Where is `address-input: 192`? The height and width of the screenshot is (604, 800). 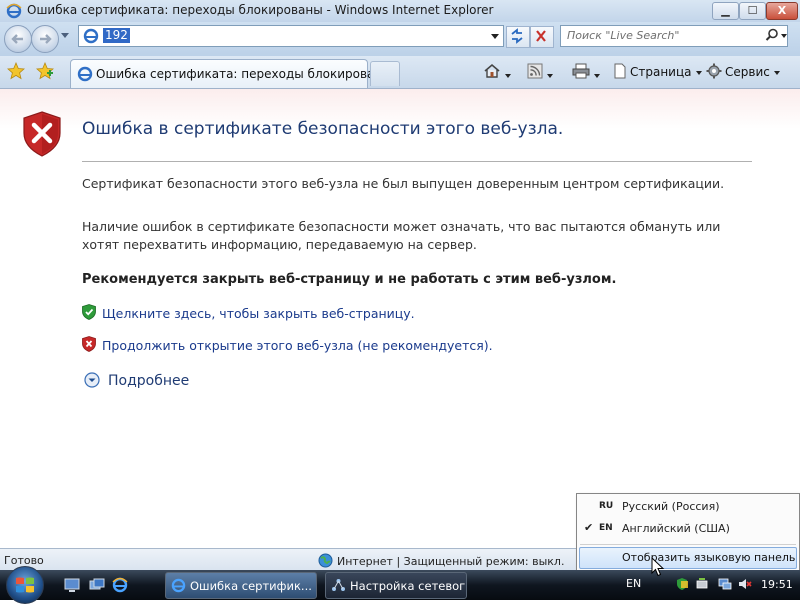
address-input: 192 is located at coordinates (116, 35).